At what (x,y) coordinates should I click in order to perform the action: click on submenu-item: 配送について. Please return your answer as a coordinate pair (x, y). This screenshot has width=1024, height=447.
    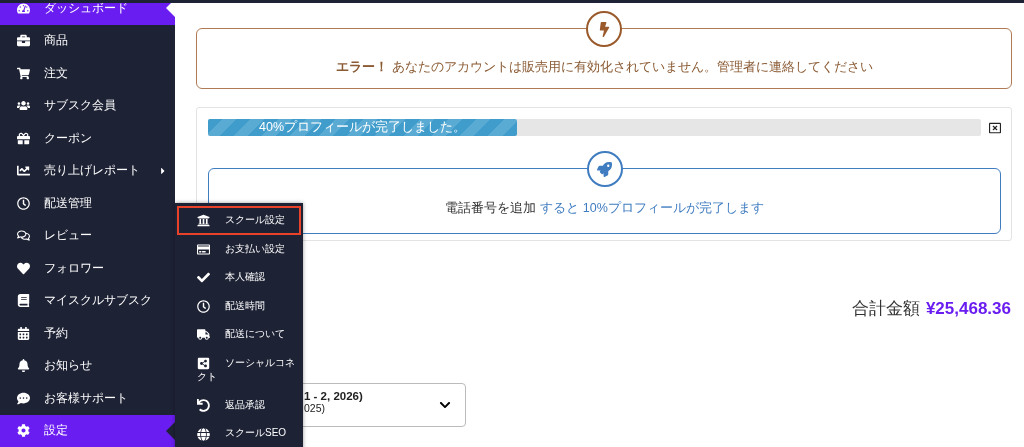
    Looking at the image, I should click on (239, 334).